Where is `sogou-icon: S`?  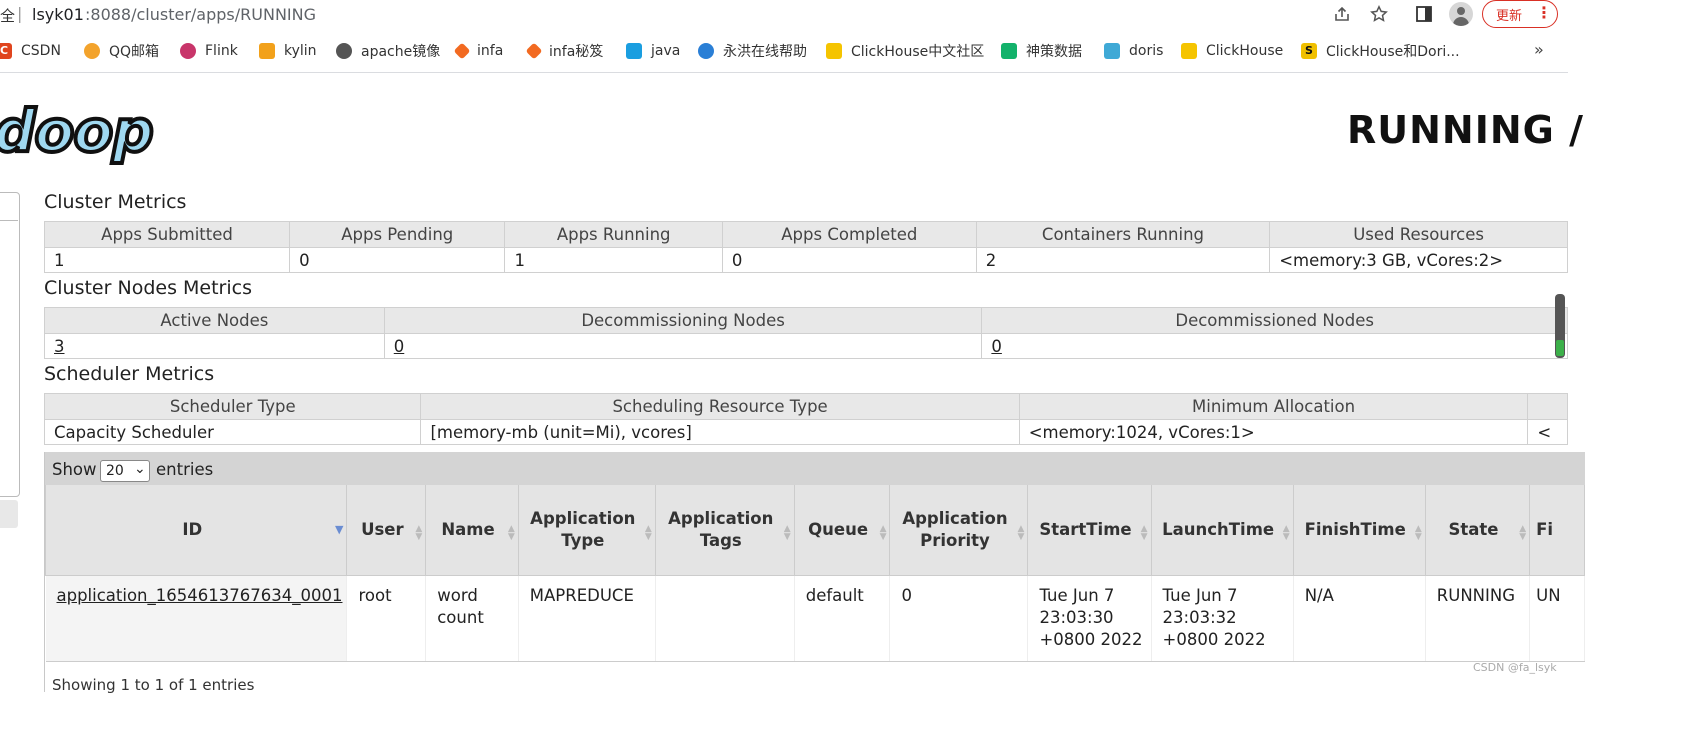
sogou-icon: S is located at coordinates (1309, 51).